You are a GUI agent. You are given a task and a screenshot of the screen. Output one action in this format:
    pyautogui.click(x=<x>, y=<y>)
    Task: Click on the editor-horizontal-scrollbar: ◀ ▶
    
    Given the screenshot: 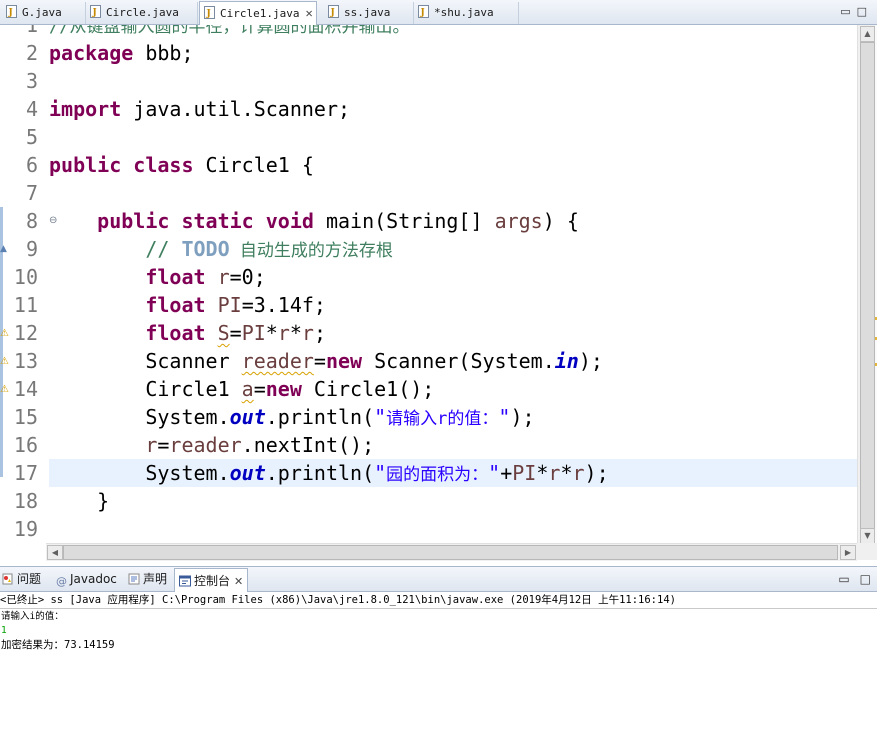 What is the action you would take?
    pyautogui.click(x=451, y=552)
    